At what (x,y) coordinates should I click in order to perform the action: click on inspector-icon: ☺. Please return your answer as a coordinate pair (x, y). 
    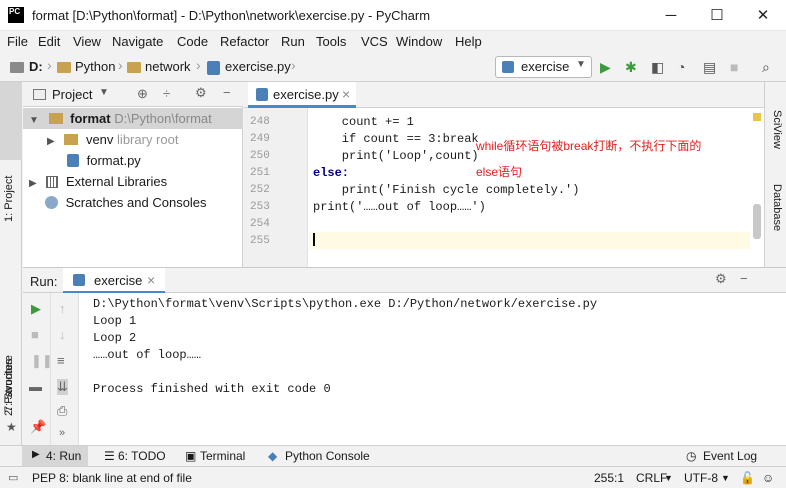
    Looking at the image, I should click on (768, 478).